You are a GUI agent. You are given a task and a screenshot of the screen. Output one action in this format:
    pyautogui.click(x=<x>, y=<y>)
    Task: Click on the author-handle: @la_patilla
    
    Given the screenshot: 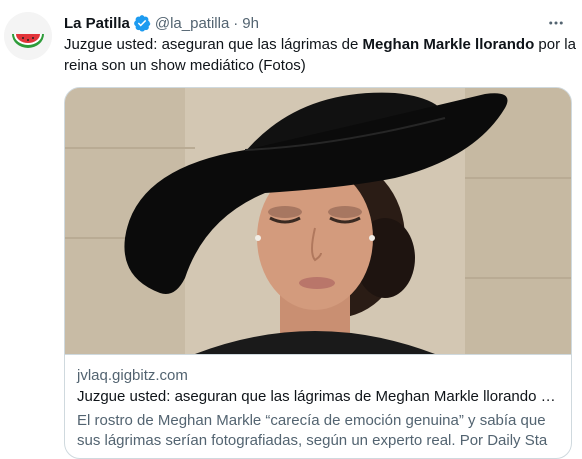 What is the action you would take?
    pyautogui.click(x=192, y=23)
    